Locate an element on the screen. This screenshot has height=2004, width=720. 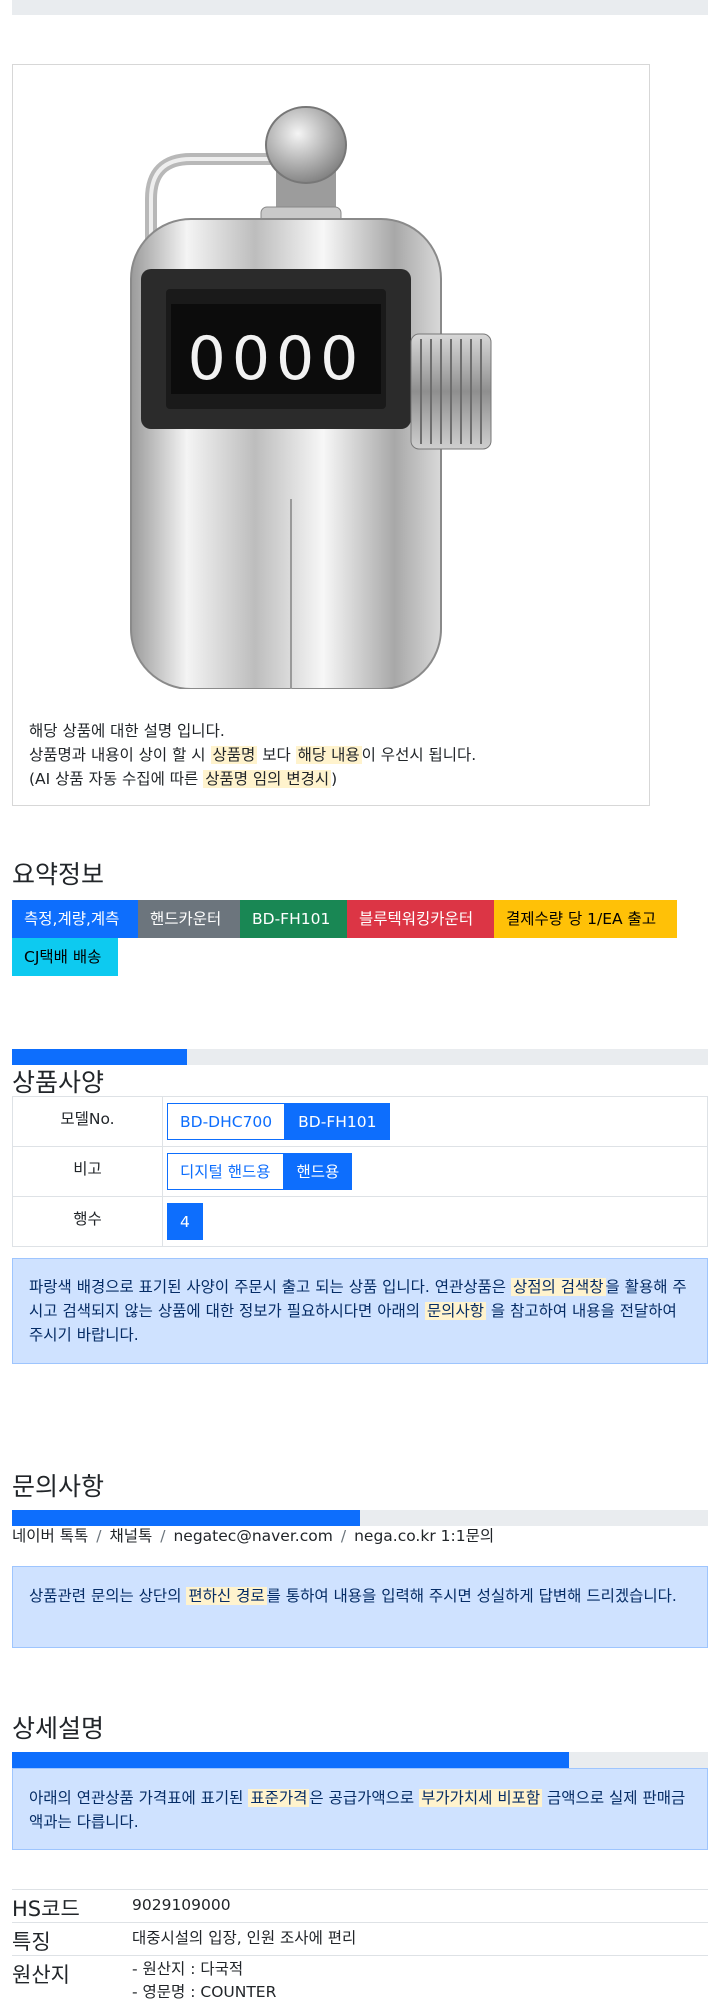
detail-value: - 원산지 : 다국적 - 영문명 : COUNTER is located at coordinates (204, 1980).